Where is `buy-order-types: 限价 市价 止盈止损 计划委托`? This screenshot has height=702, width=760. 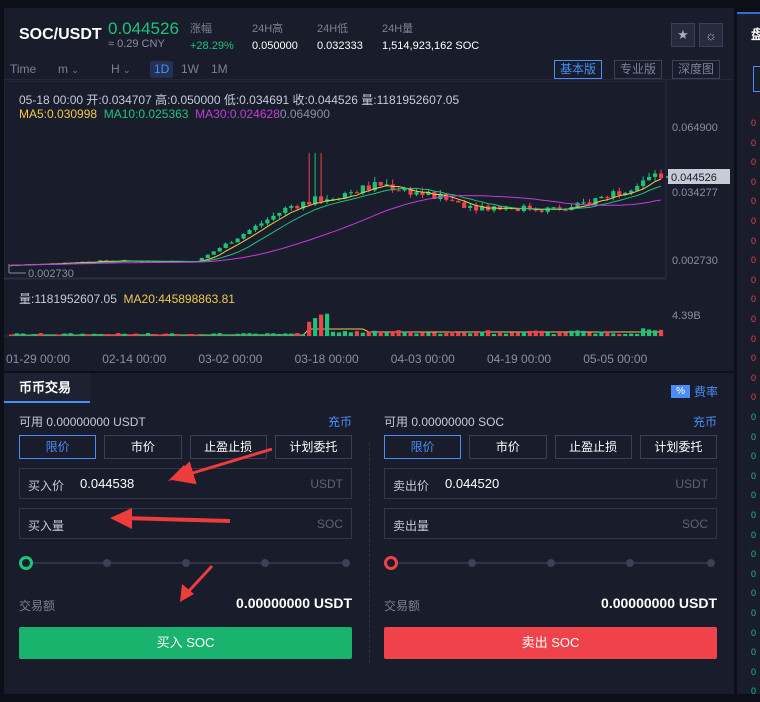
buy-order-types: 限价 市价 止盈止损 计划委托 is located at coordinates (185, 447).